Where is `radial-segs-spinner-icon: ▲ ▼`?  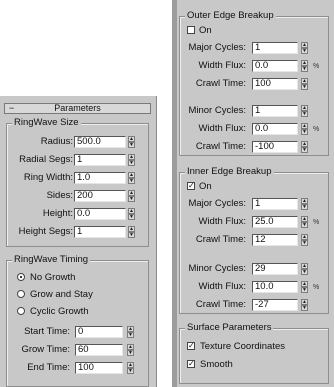 radial-segs-spinner-icon: ▲ ▼ is located at coordinates (131, 160).